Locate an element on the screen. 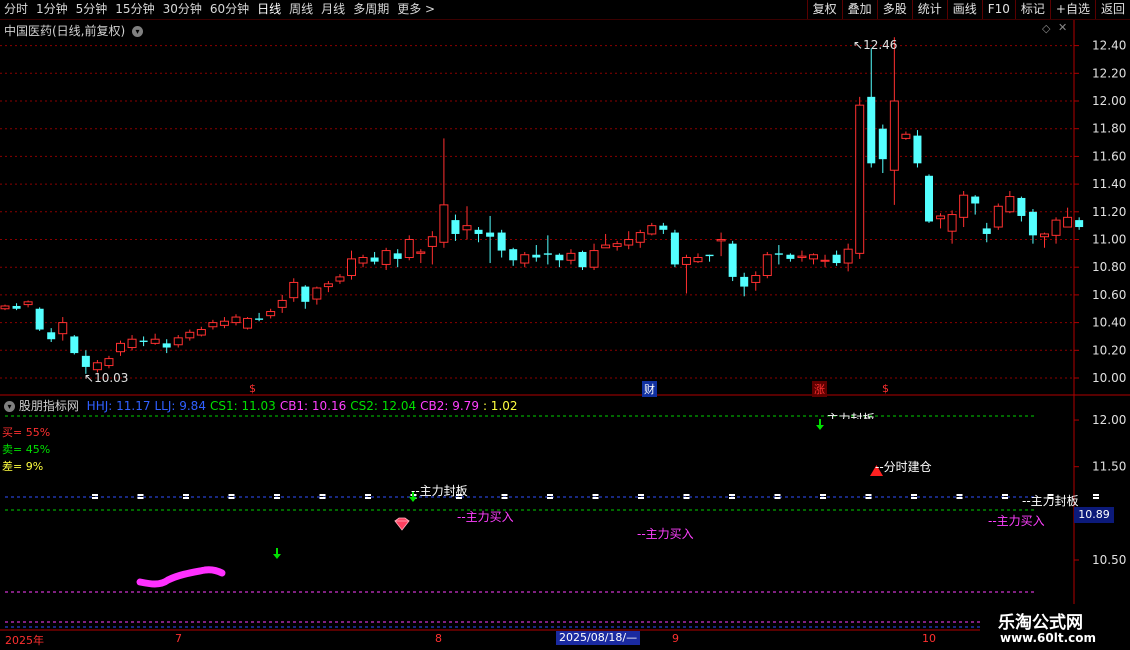 The height and width of the screenshot is (650, 1130). sell-ratio: 卖= 45% is located at coordinates (26, 449).